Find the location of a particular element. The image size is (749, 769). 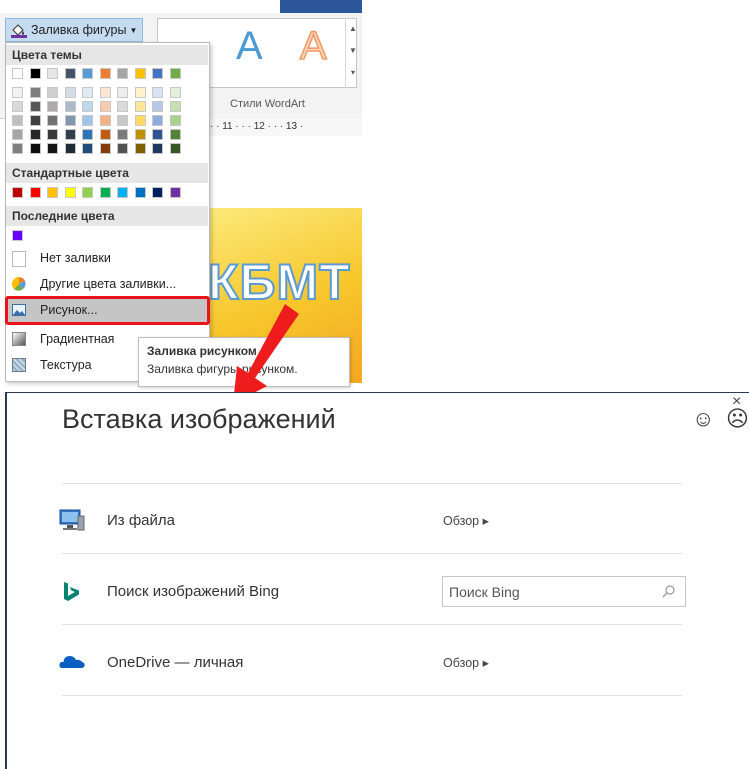

from-file-label: Из файла is located at coordinates (141, 520).